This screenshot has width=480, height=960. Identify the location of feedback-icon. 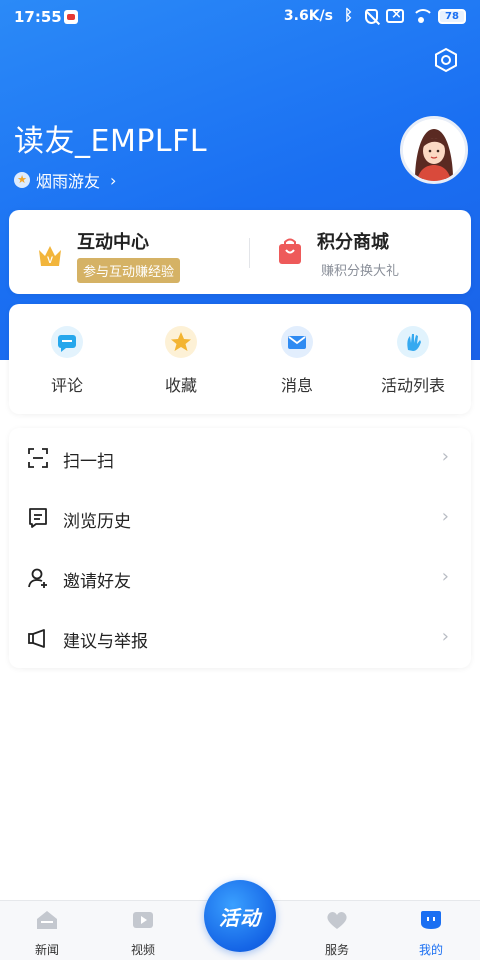
(36, 638).